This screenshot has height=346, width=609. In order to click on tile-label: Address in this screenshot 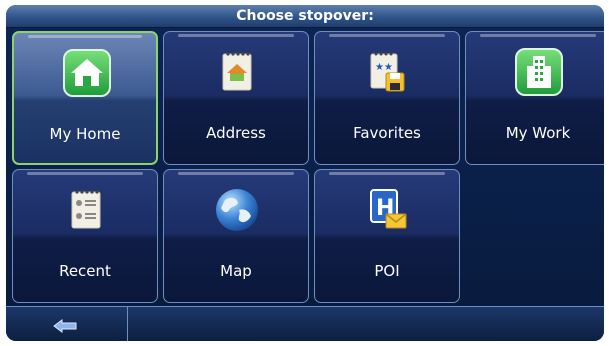, I will do `click(236, 133)`.